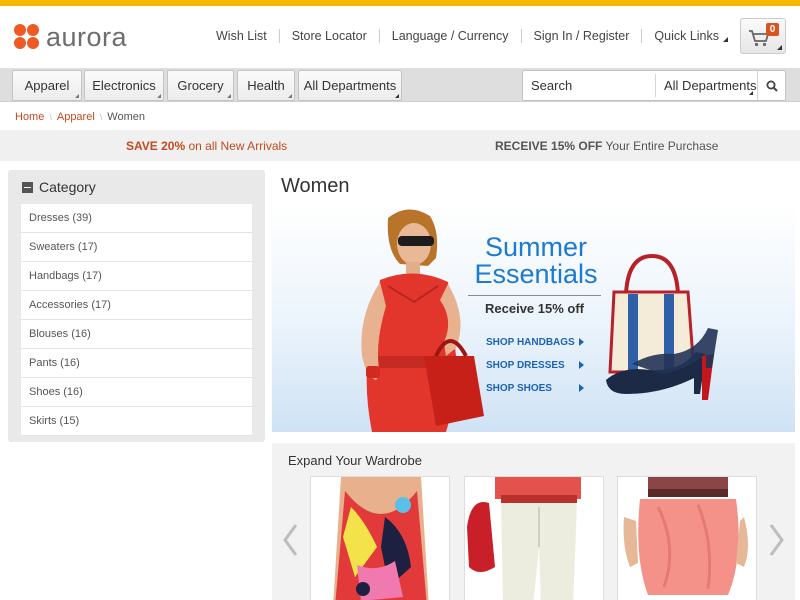 This screenshot has height=600, width=800. I want to click on search-department-value: All Departments, so click(710, 85).